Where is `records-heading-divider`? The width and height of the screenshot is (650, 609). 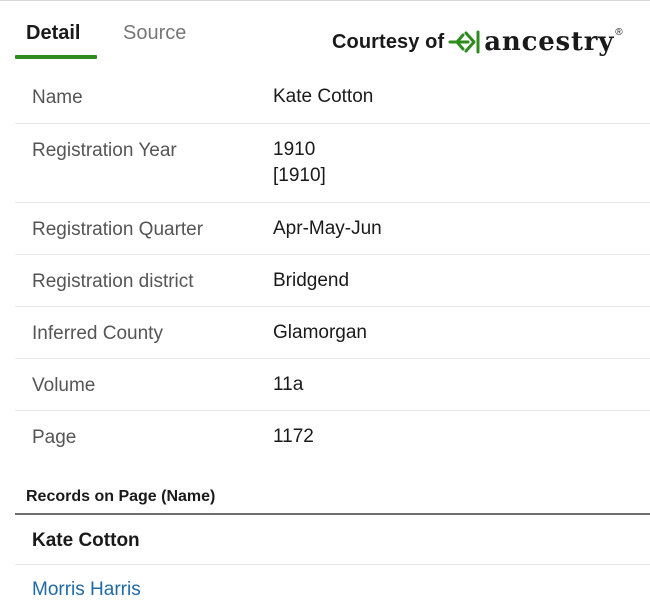
records-heading-divider is located at coordinates (332, 514).